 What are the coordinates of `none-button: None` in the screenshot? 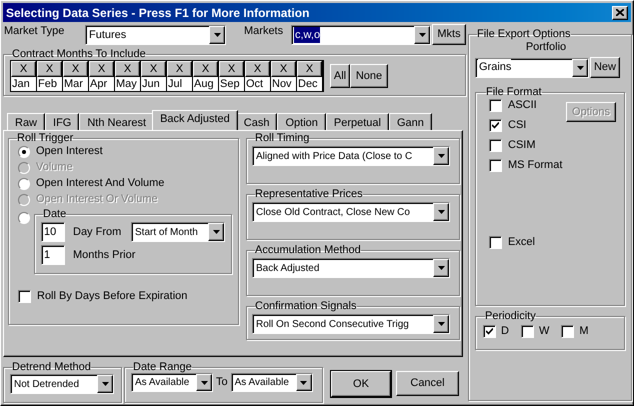 It's located at (369, 76).